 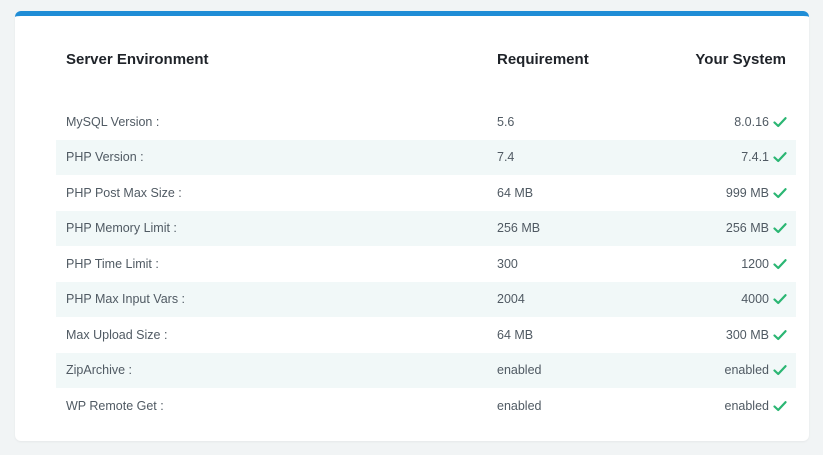 What do you see at coordinates (696, 299) in the screenshot?
I see `row-system-cell: 4000` at bounding box center [696, 299].